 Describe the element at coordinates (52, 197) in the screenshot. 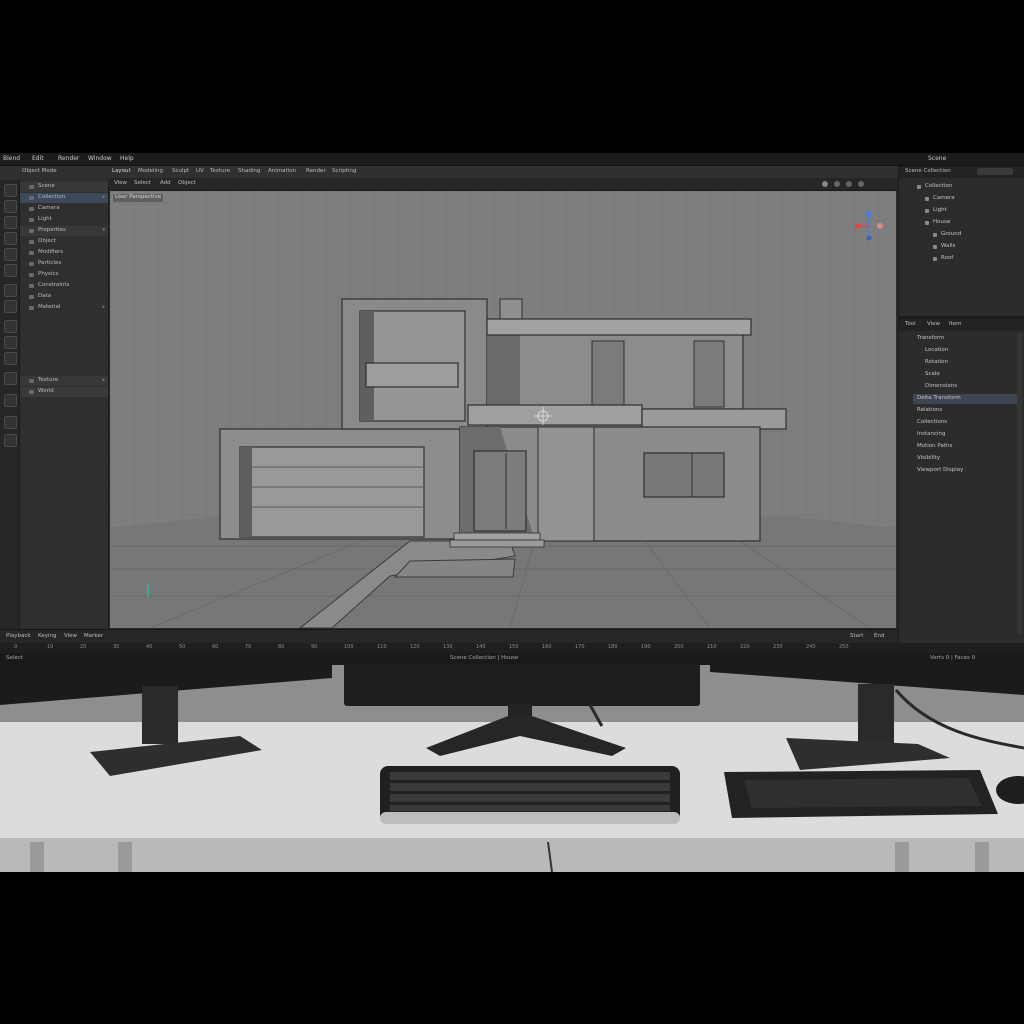

I see `list-item-label: Collection` at that location.